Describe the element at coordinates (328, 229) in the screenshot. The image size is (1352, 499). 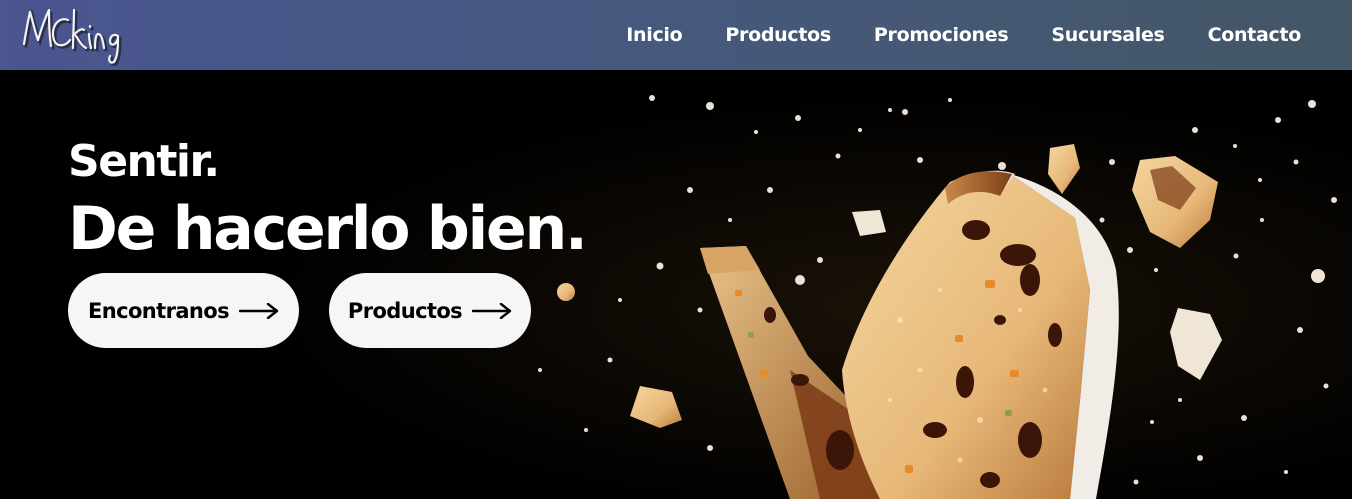
I see `hero-headline-large: De hacerlo bien.` at that location.